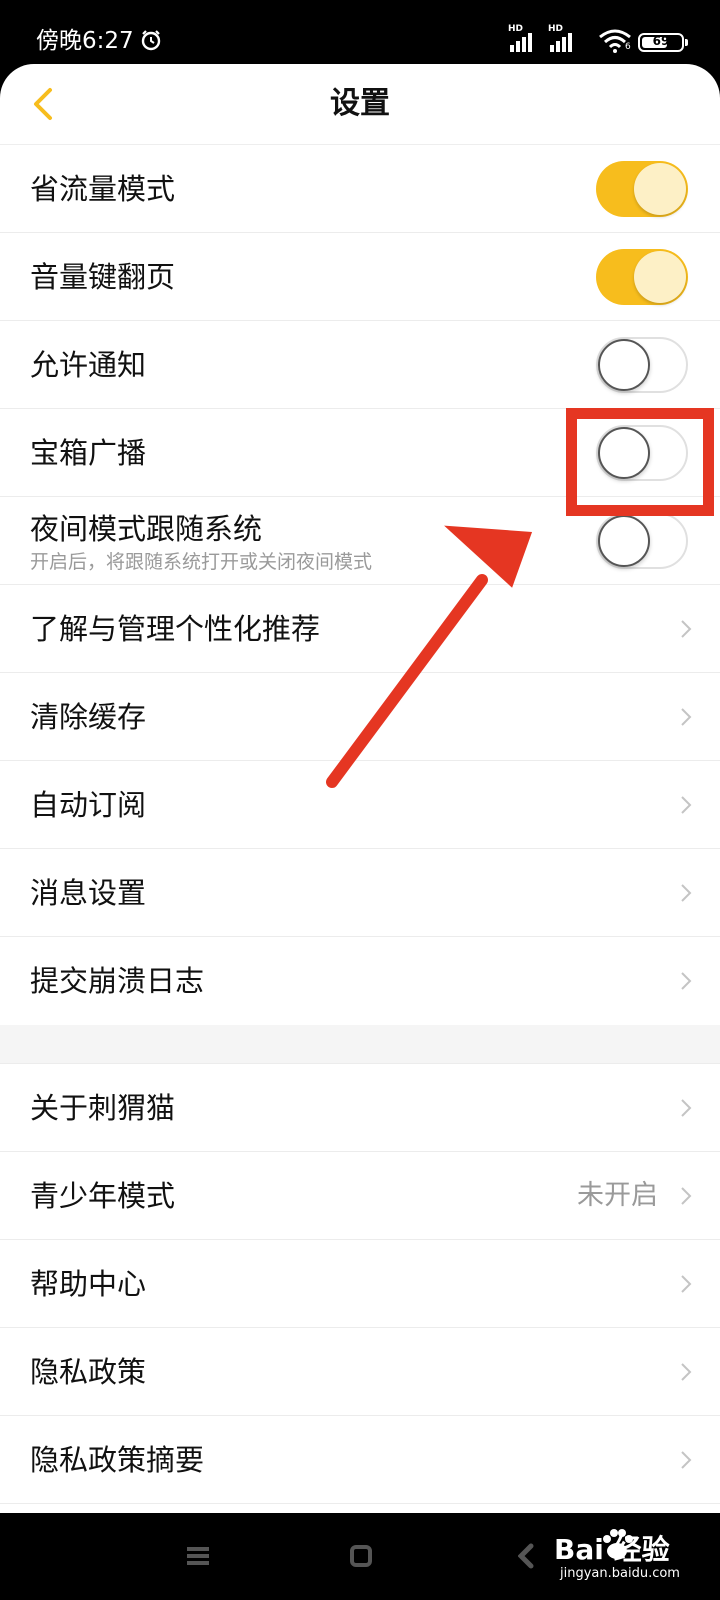 This screenshot has width=720, height=1600. Describe the element at coordinates (642, 365) in the screenshot. I see `allow-notifications-toggle` at that location.